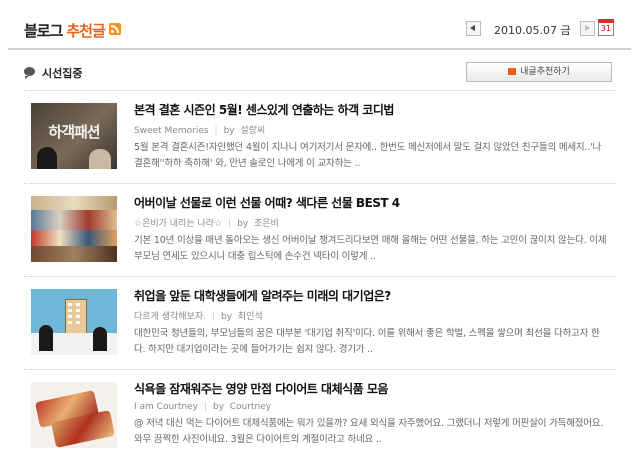 This screenshot has height=467, width=639. I want to click on calendar-icon: 31, so click(606, 27).